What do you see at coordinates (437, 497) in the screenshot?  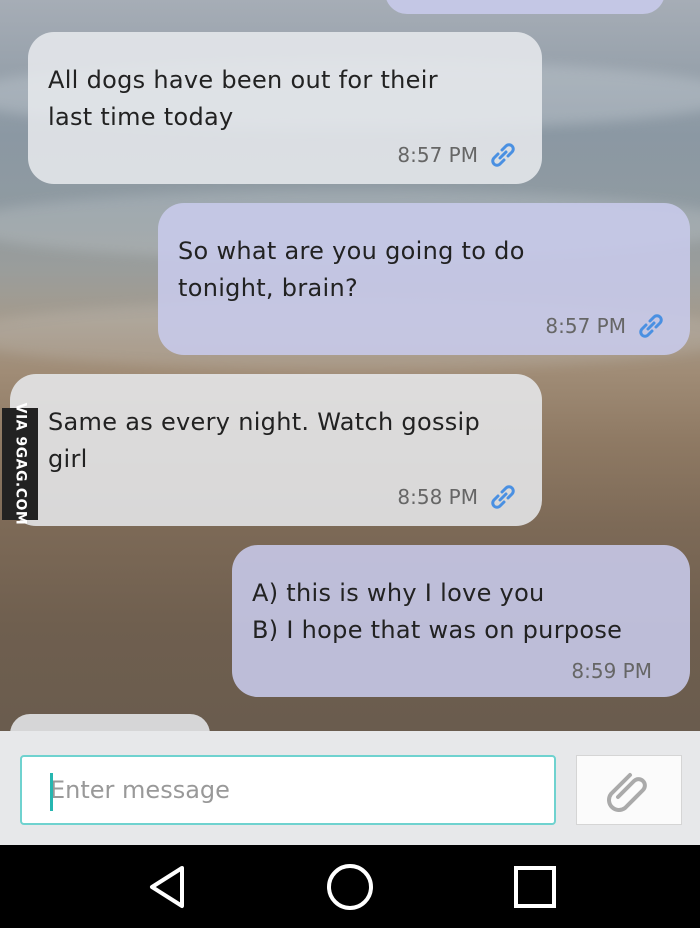 I see `message-timestamp: 8:58 PM` at bounding box center [437, 497].